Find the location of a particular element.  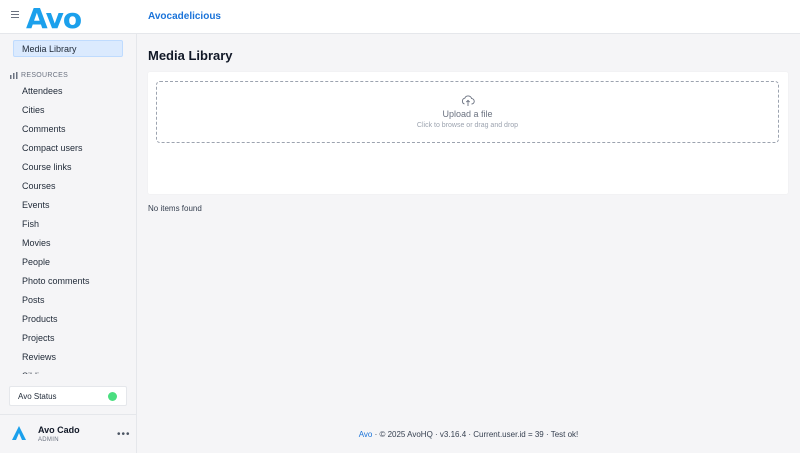

sidebar-item-courses: Courses is located at coordinates (68, 187).